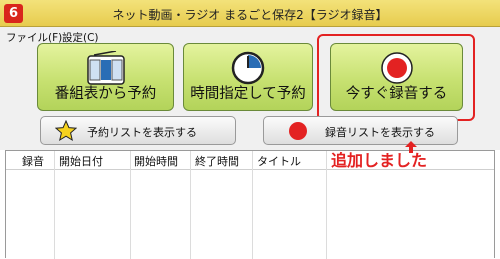 The image size is (500, 259). I want to click on program-guide-button: 番組表から予約, so click(105, 77).